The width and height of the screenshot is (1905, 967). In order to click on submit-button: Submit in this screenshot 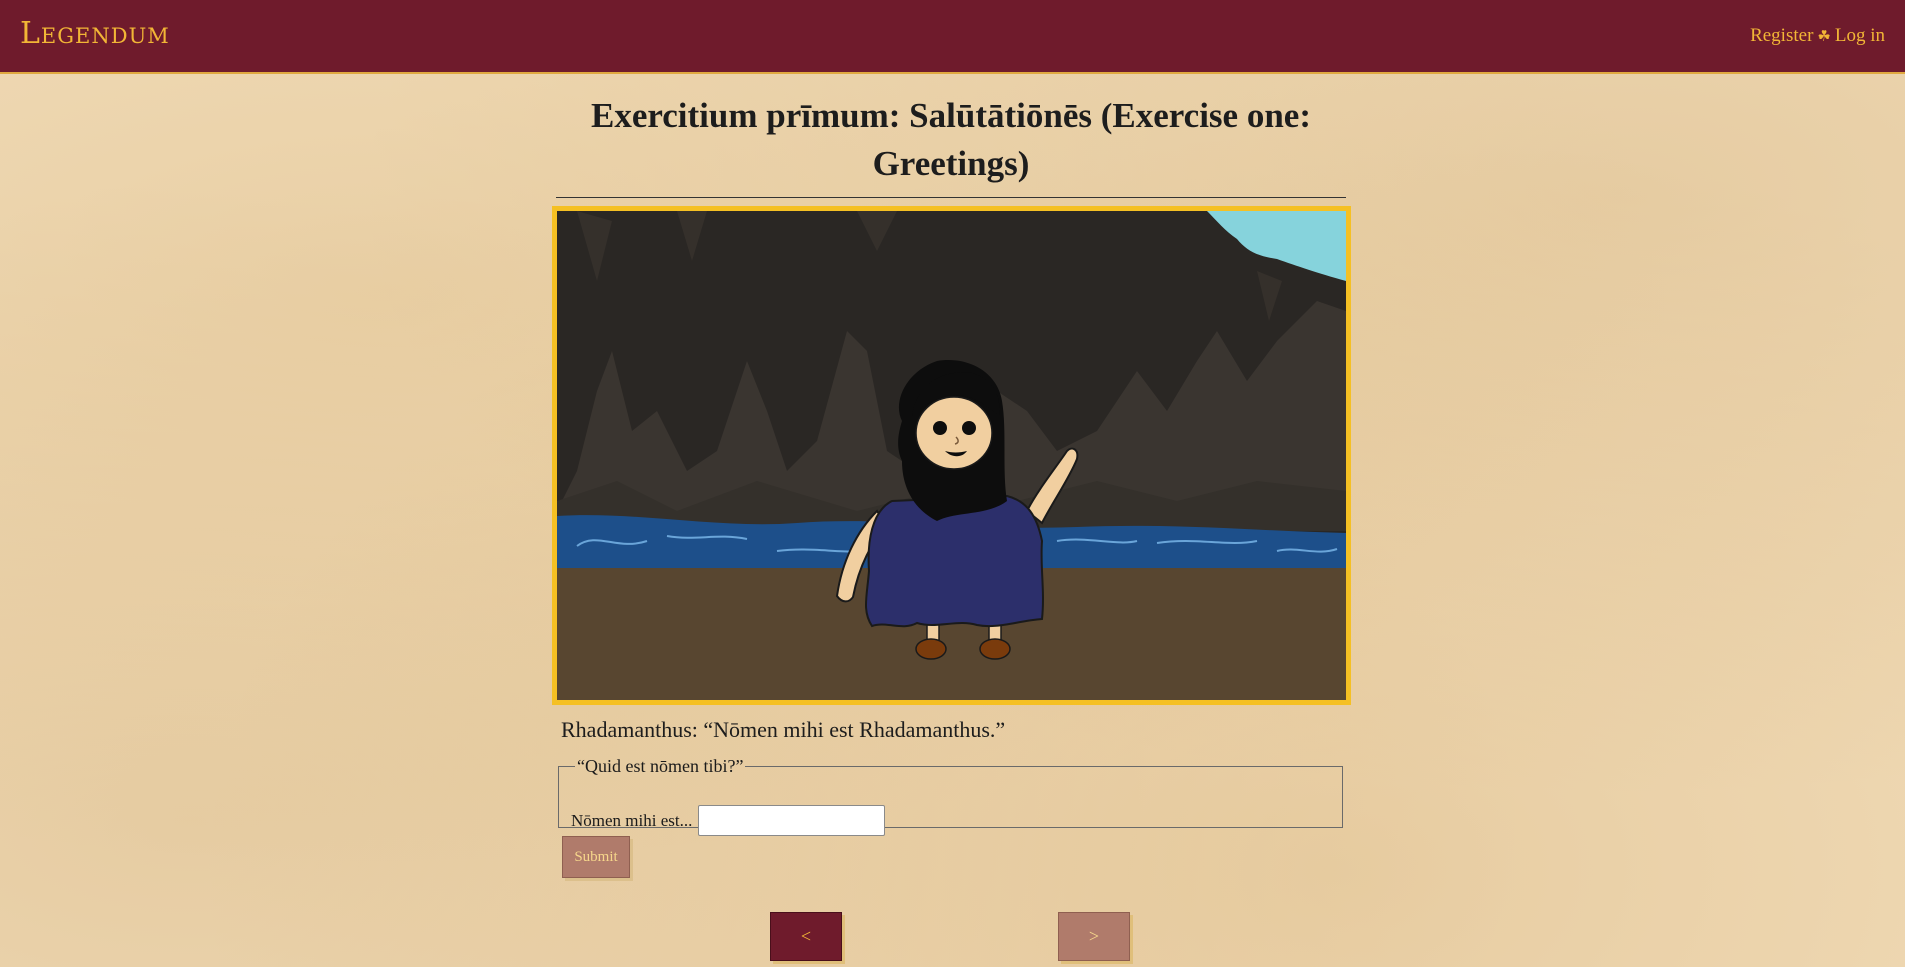, I will do `click(596, 857)`.